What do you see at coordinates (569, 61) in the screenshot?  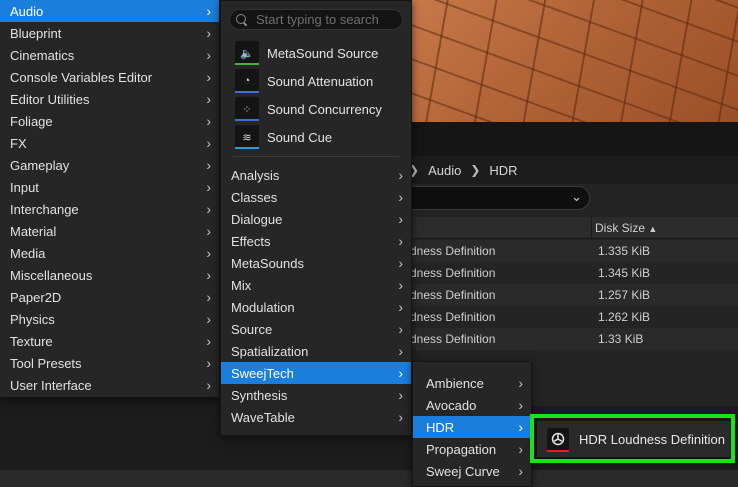 I see `level-viewport` at bounding box center [569, 61].